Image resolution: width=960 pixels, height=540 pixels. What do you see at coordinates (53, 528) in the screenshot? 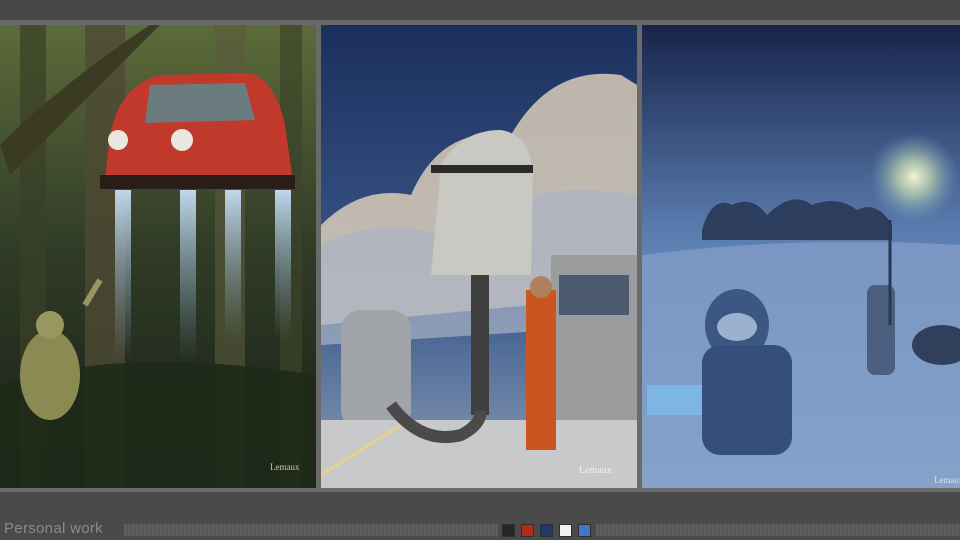
I see `section-title: Personal work` at bounding box center [53, 528].